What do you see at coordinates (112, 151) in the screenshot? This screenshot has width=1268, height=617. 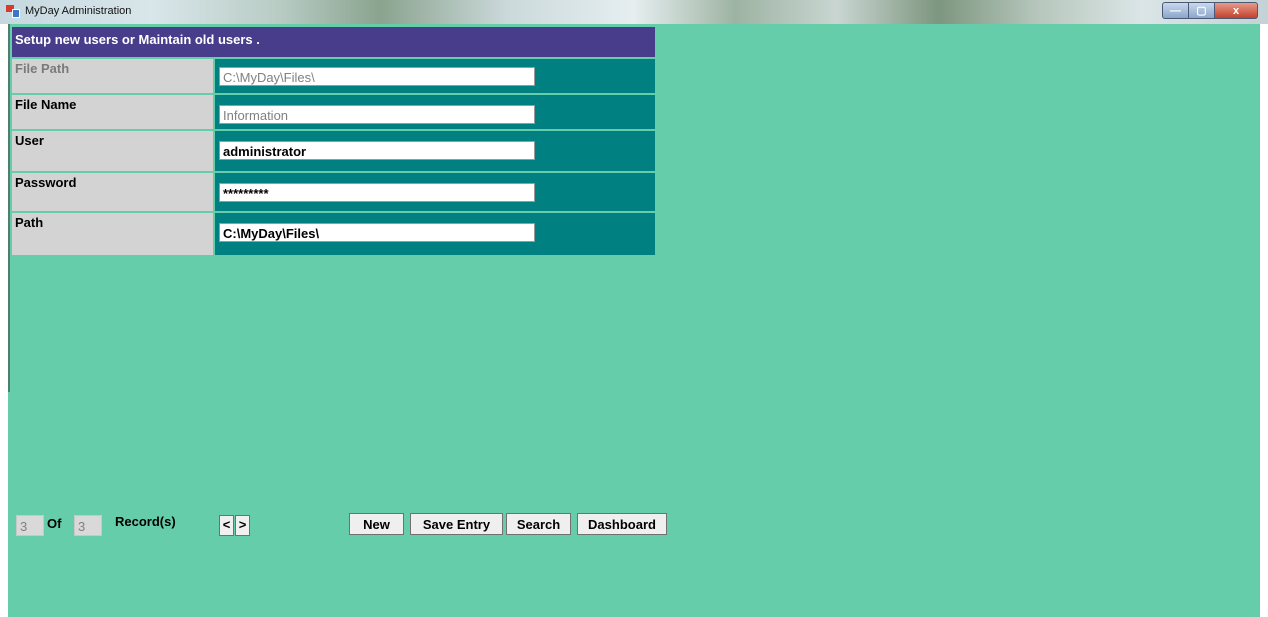 I see `user-label: User` at bounding box center [112, 151].